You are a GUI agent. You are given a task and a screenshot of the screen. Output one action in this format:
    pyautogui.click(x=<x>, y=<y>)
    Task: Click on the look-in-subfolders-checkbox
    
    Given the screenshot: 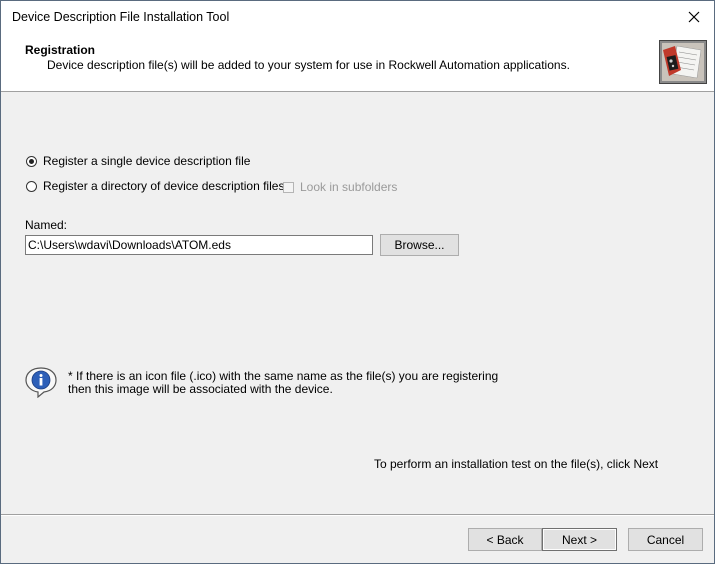 What is the action you would take?
    pyautogui.click(x=288, y=187)
    